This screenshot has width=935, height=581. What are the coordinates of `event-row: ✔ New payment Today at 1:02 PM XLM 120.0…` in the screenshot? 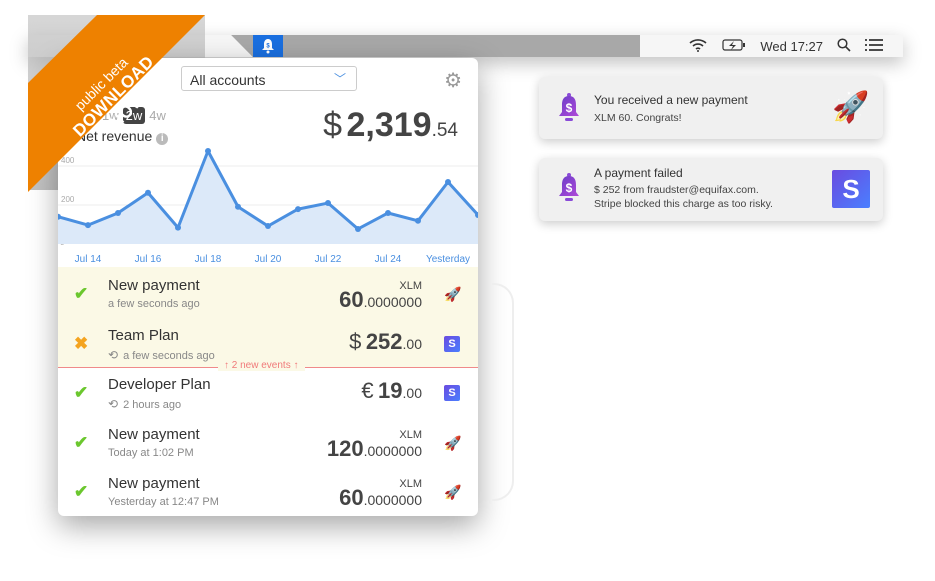 It's located at (268, 443).